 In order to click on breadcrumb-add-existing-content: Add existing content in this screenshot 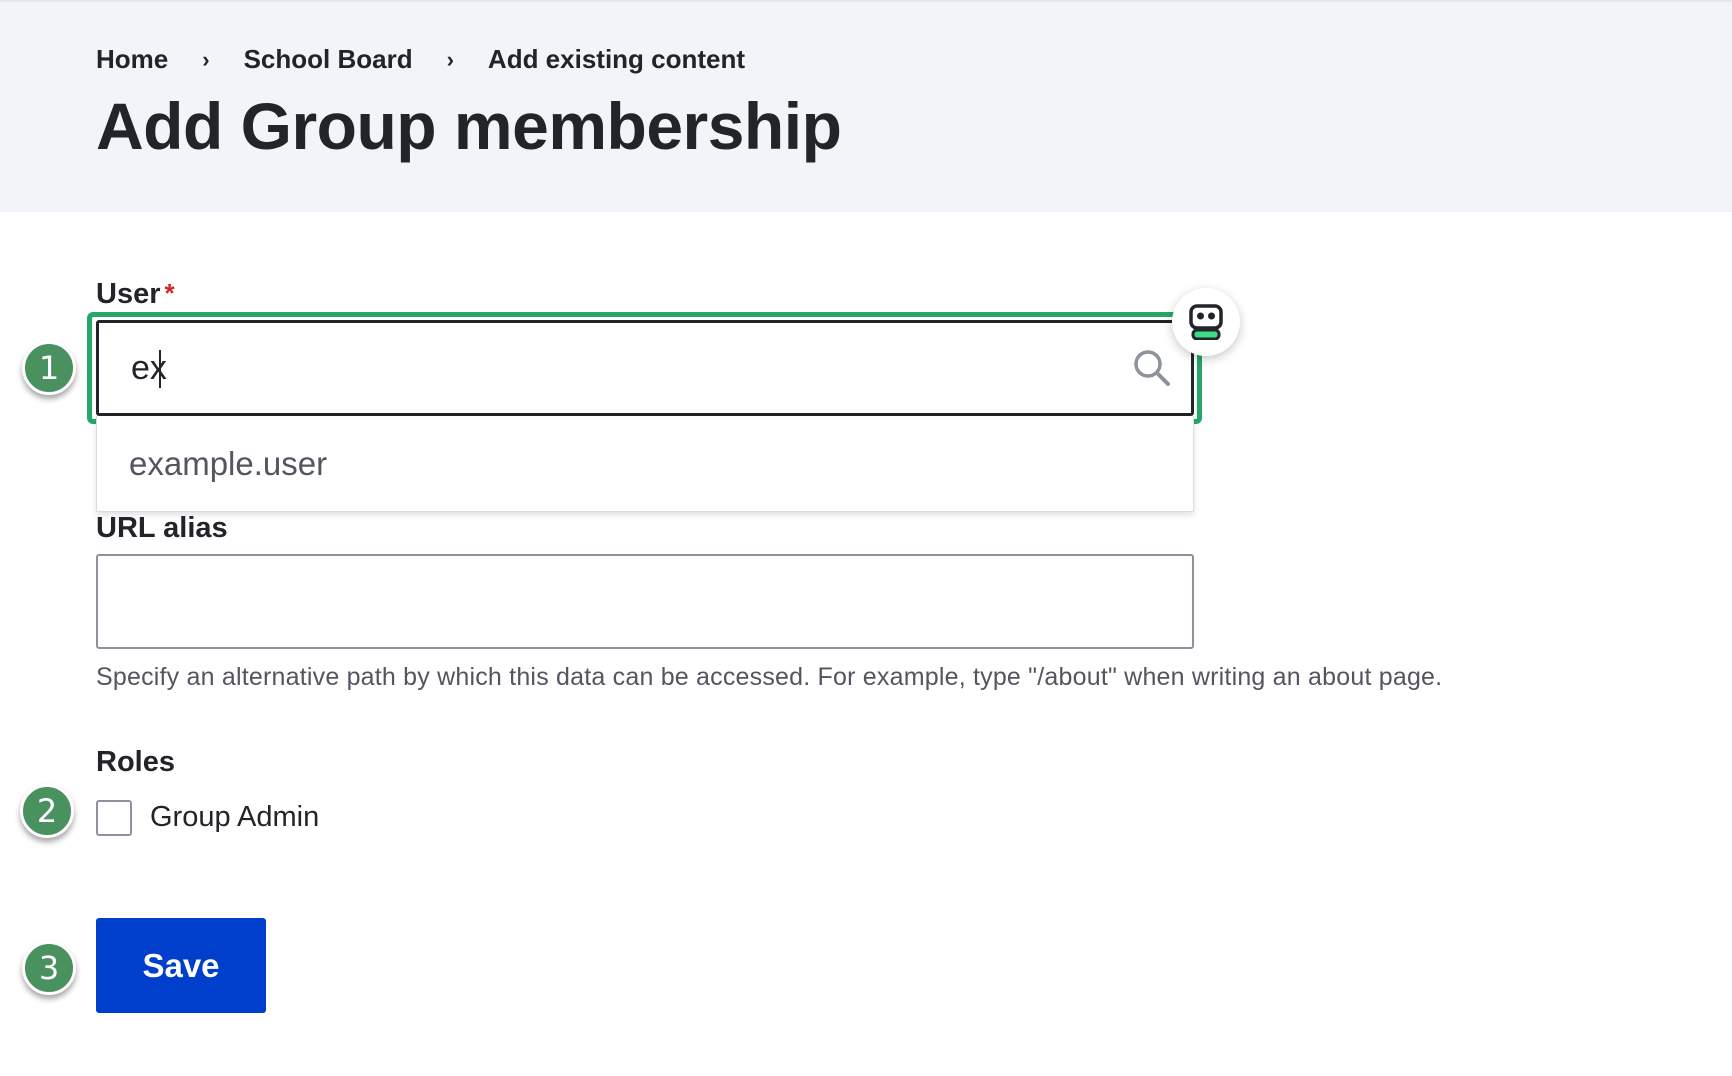, I will do `click(616, 59)`.